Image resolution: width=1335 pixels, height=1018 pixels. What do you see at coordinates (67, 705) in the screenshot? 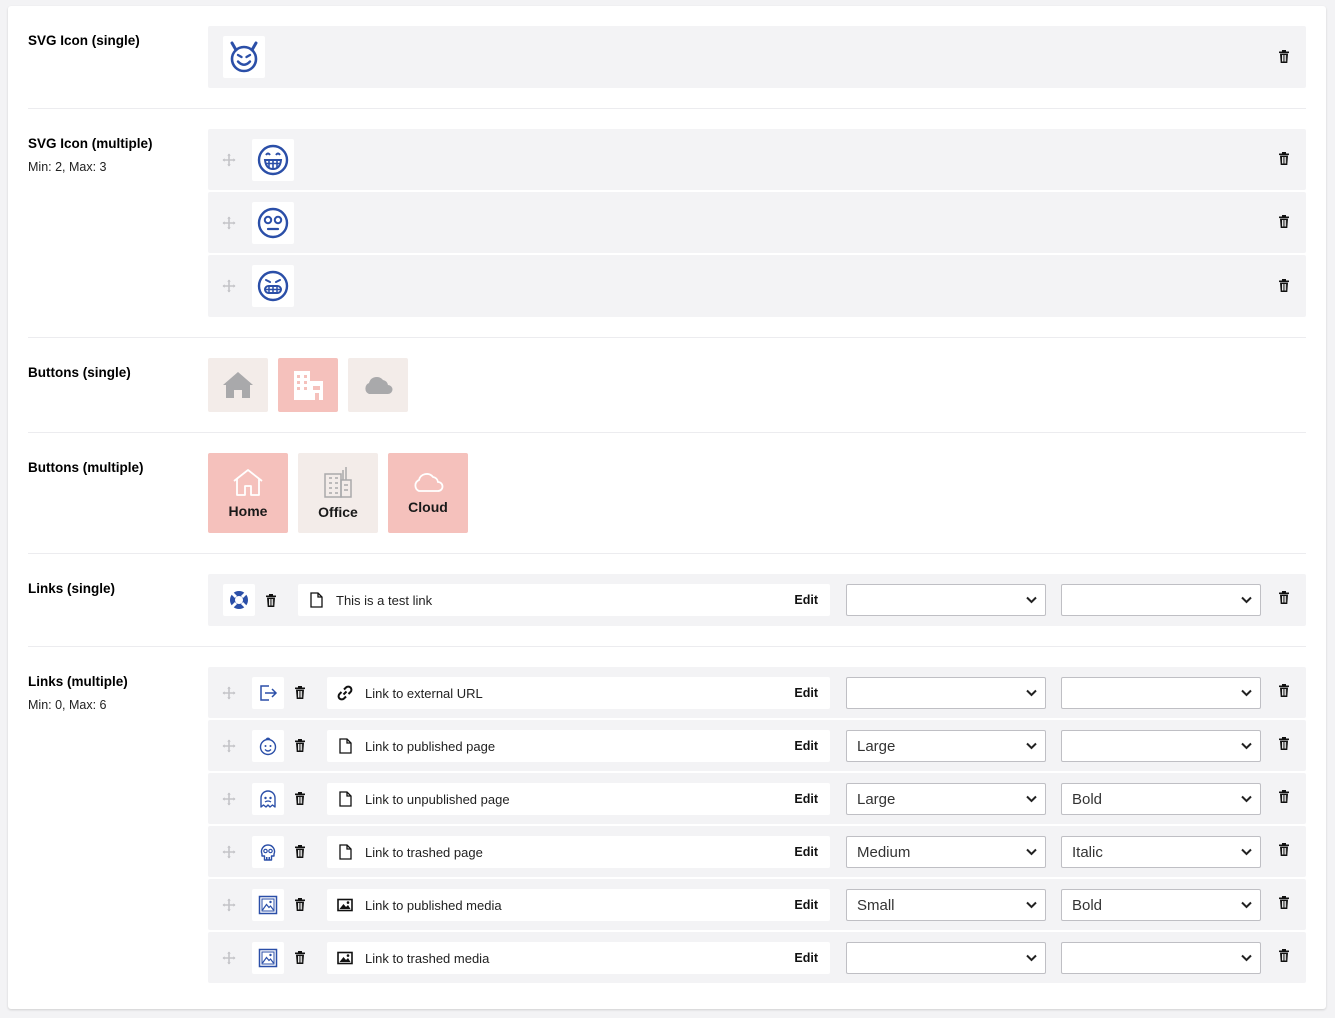
I see `property-description: Min: 0, Max: 6` at bounding box center [67, 705].